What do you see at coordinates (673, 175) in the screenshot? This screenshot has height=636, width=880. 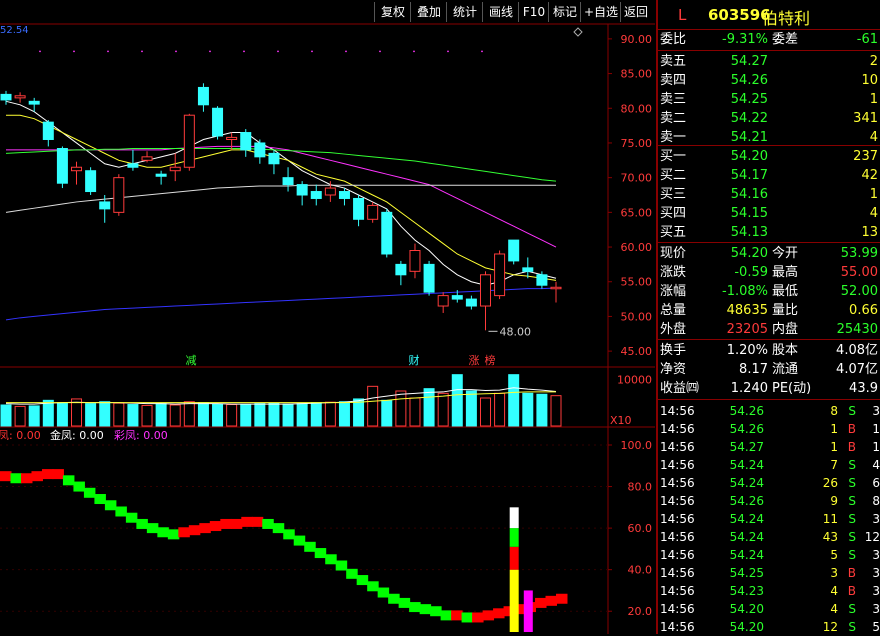 I see `bid-label: 买二` at bounding box center [673, 175].